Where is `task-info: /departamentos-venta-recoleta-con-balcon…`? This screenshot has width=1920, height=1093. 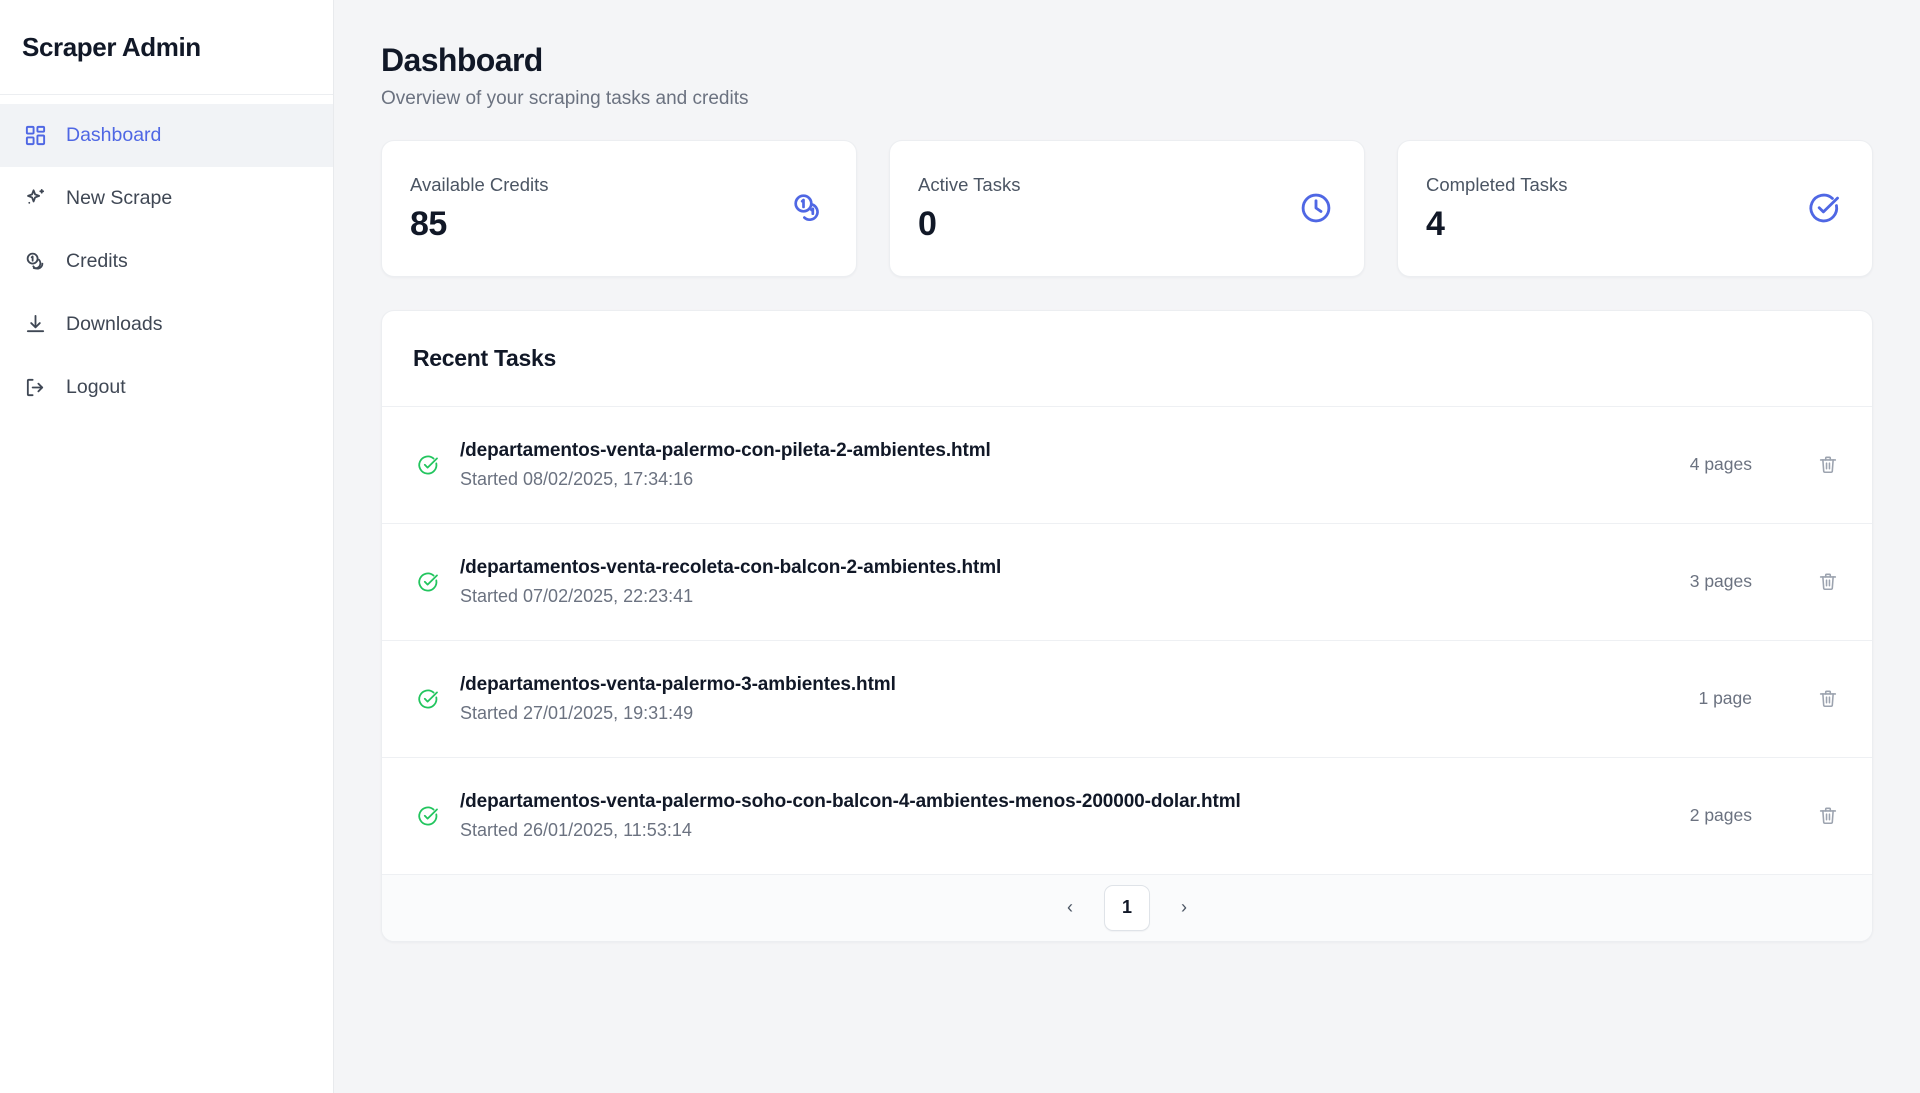 task-info: /departamentos-venta-recoleta-con-balcon… is located at coordinates (1065, 582).